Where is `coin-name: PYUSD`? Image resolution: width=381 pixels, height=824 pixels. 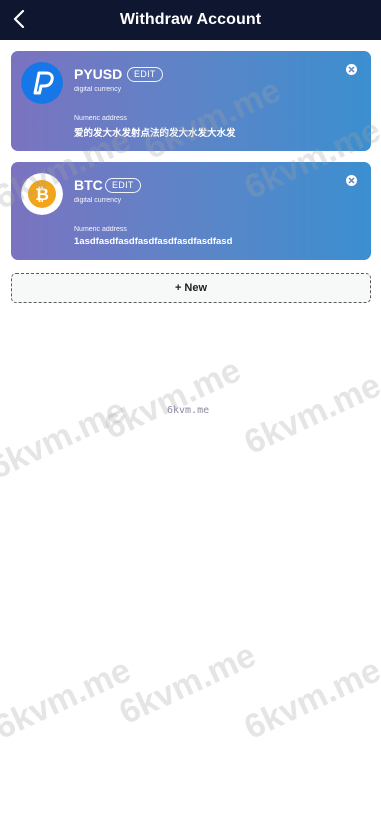
coin-name: PYUSD is located at coordinates (98, 74).